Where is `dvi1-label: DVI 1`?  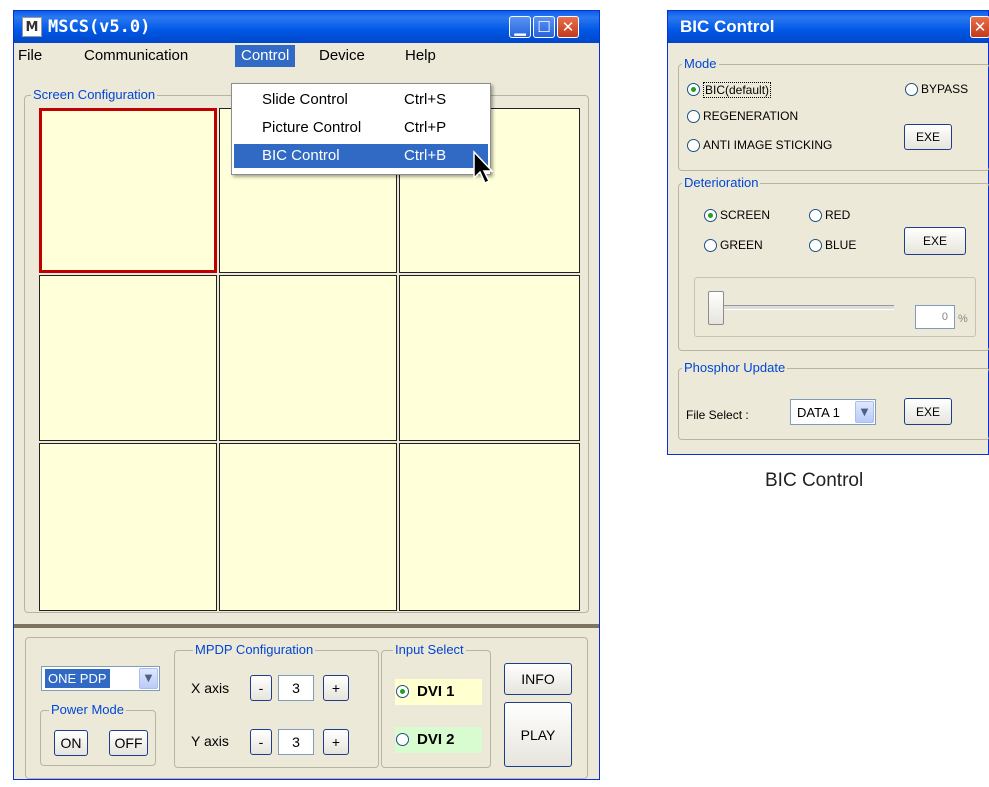 dvi1-label: DVI 1 is located at coordinates (436, 691).